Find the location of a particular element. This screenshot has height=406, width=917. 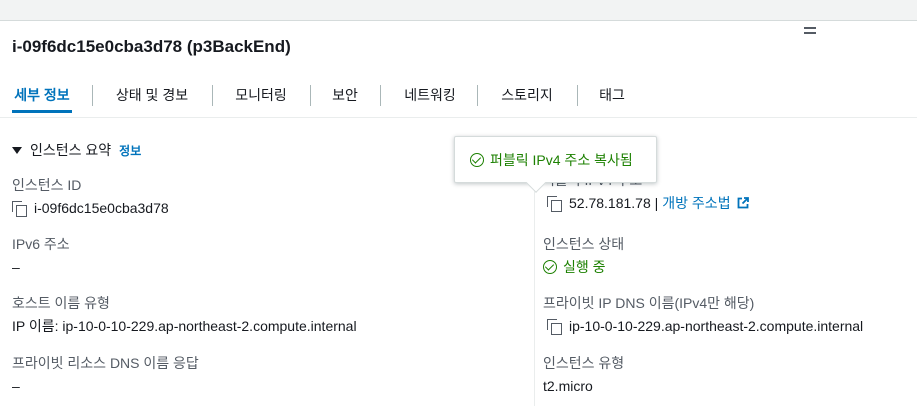

open-address-link: 개방 주소법 is located at coordinates (696, 203).